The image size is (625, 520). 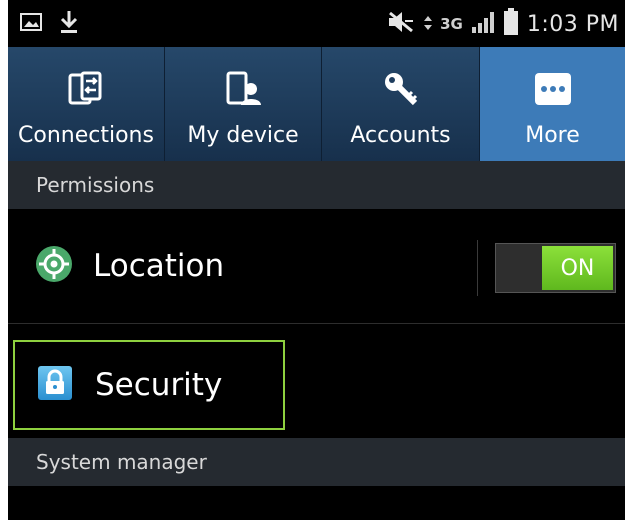 I want to click on lock-icon, so click(x=55, y=385).